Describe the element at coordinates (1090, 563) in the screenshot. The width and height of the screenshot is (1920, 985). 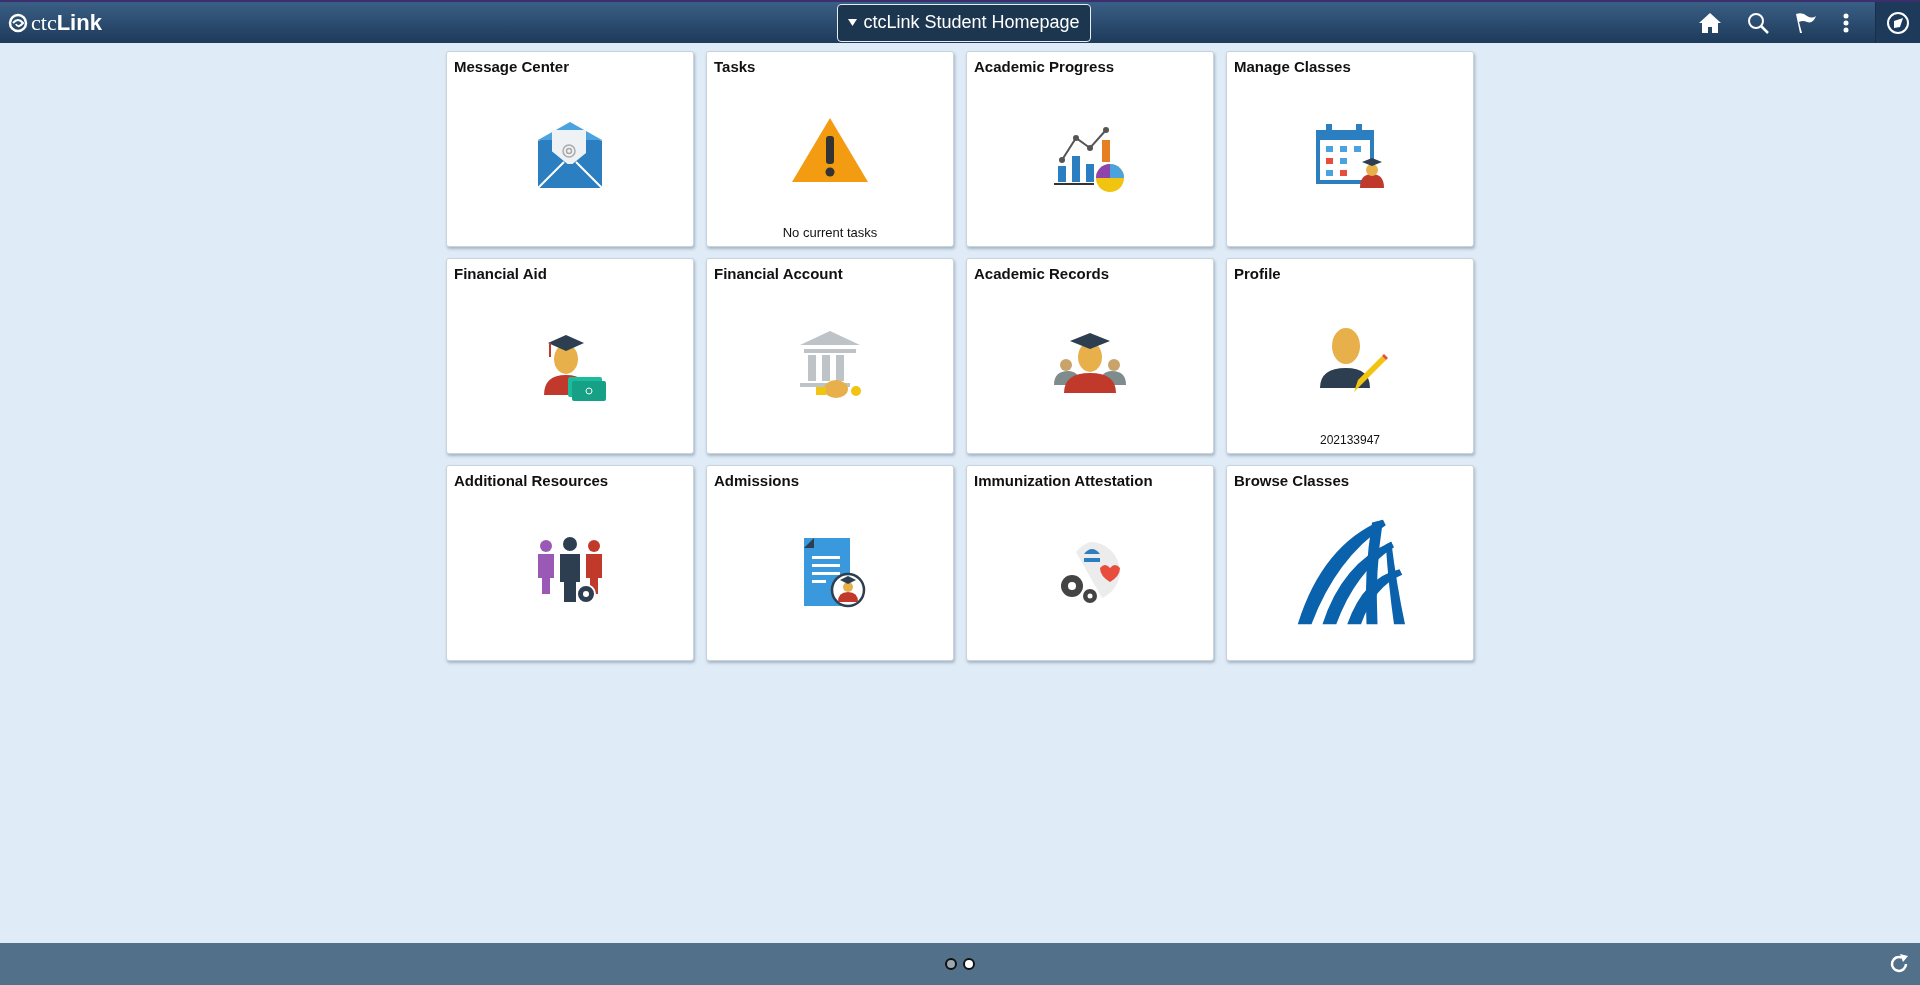
I see `tile: Immunization Attestation` at that location.